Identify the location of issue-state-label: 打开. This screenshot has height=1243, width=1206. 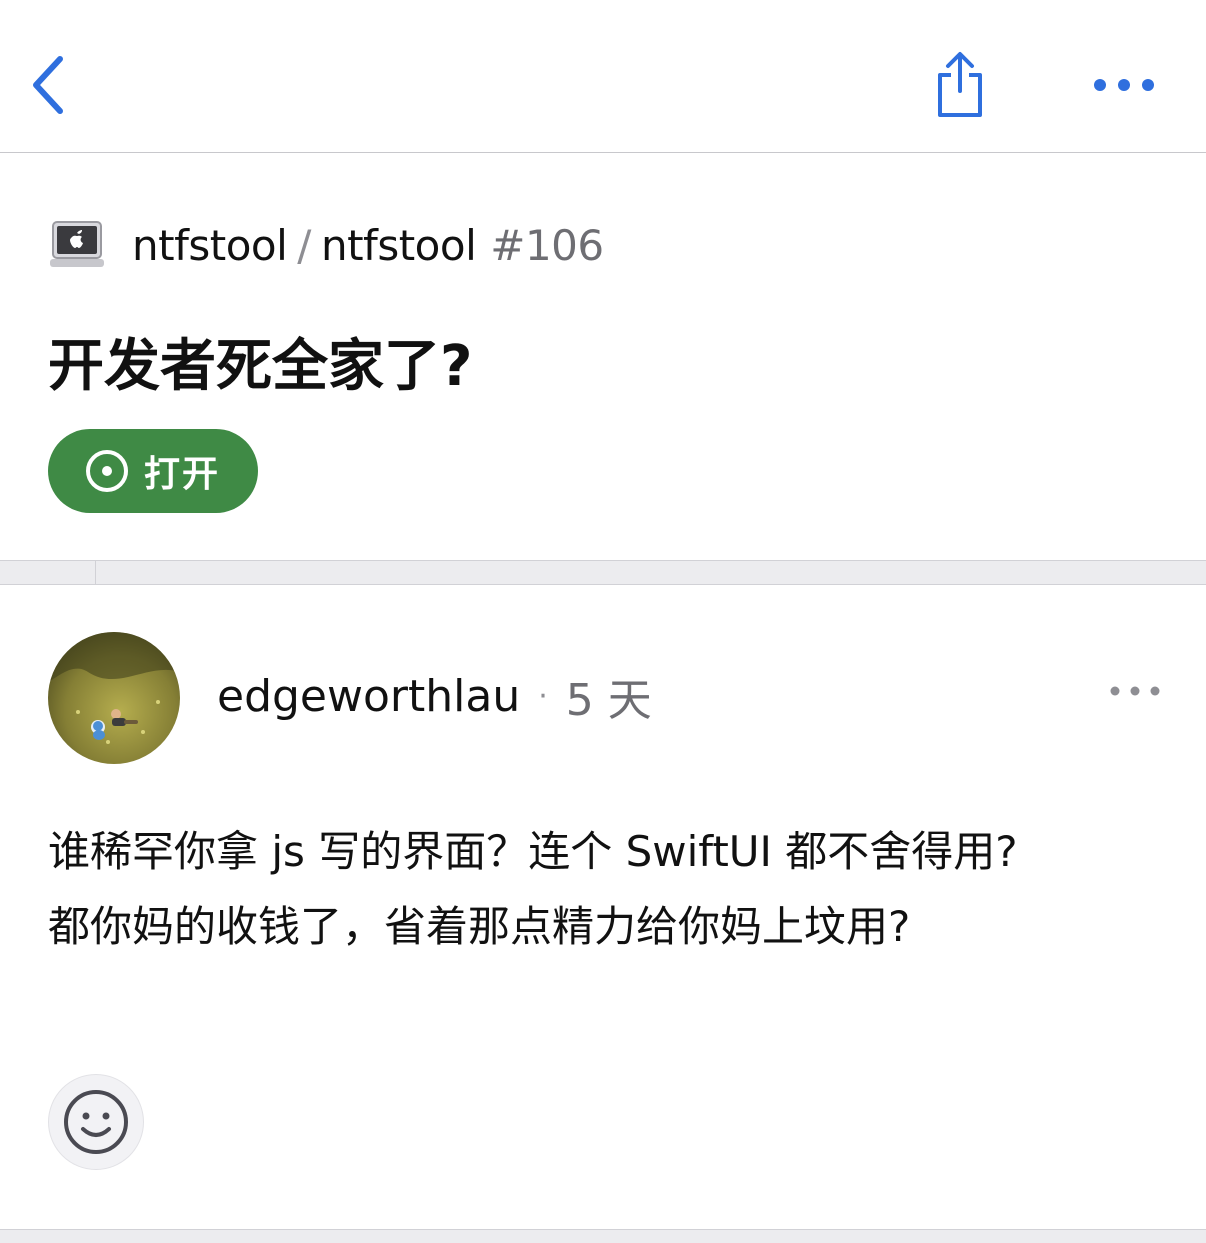
(182, 474).